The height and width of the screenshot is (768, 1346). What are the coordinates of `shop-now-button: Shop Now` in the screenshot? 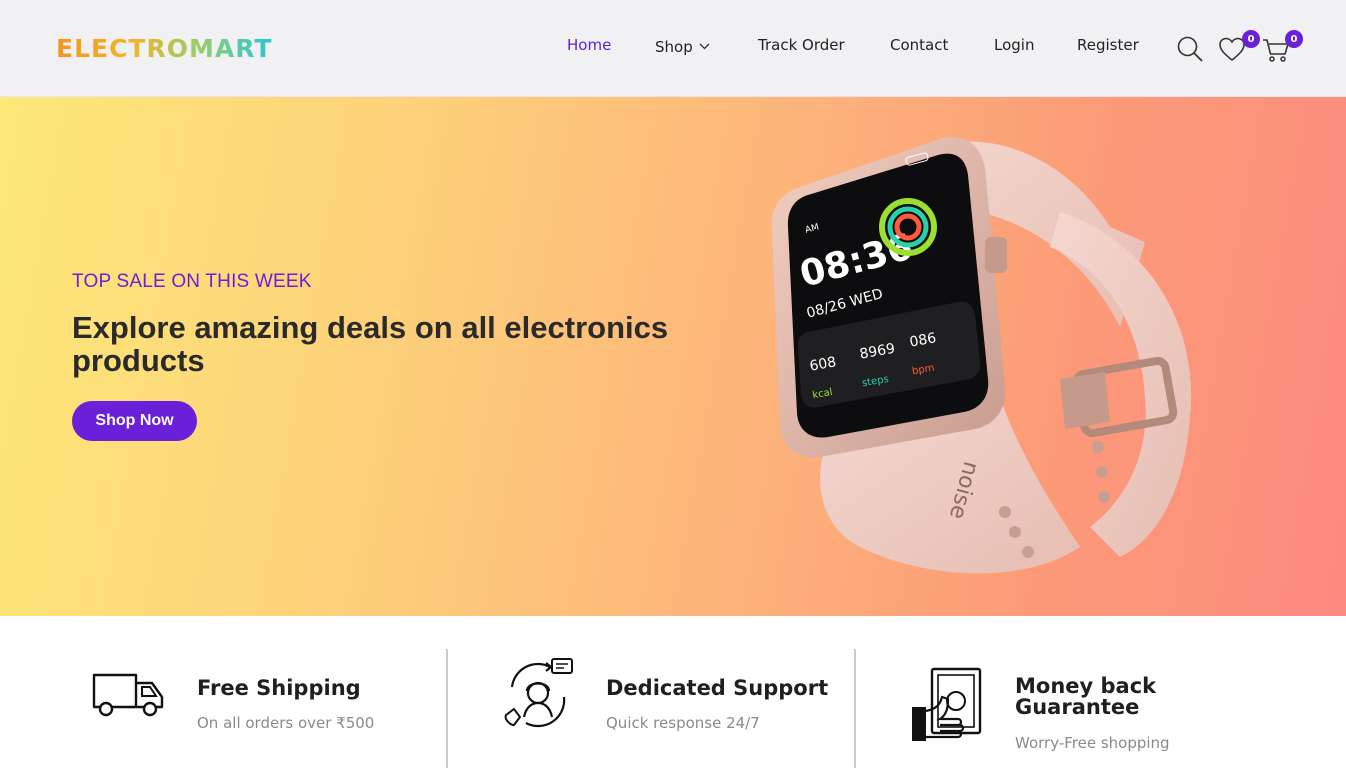 It's located at (134, 421).